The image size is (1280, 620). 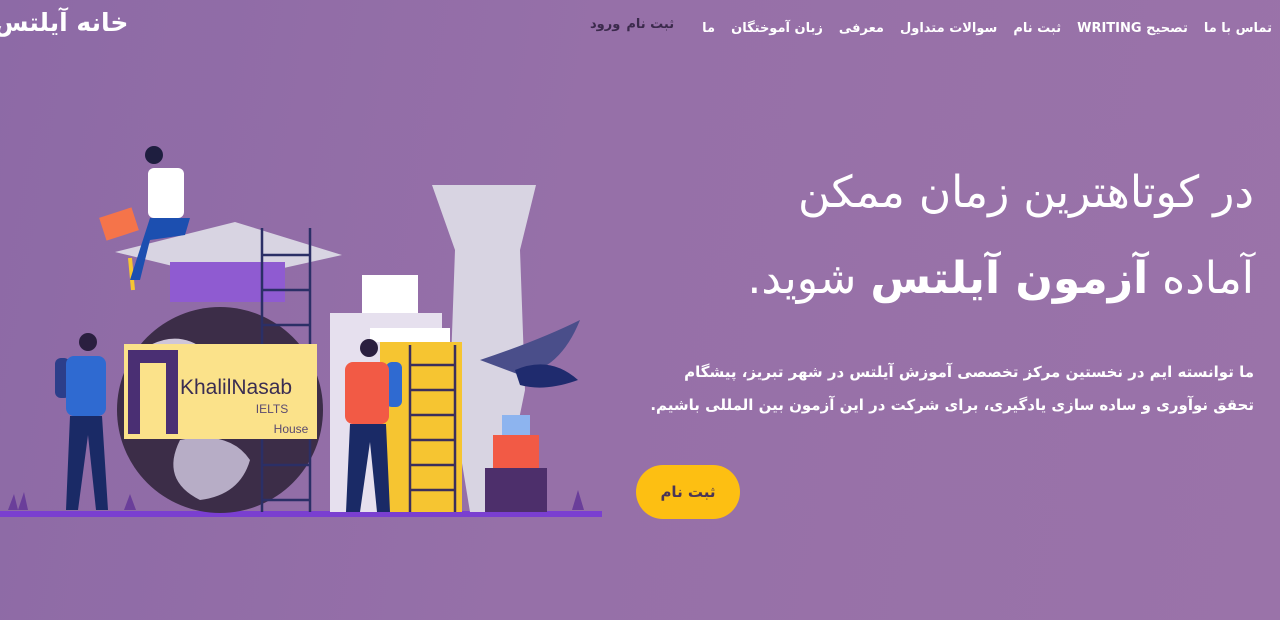 What do you see at coordinates (272, 409) in the screenshot?
I see `sign-ielts-text: IELTS` at bounding box center [272, 409].